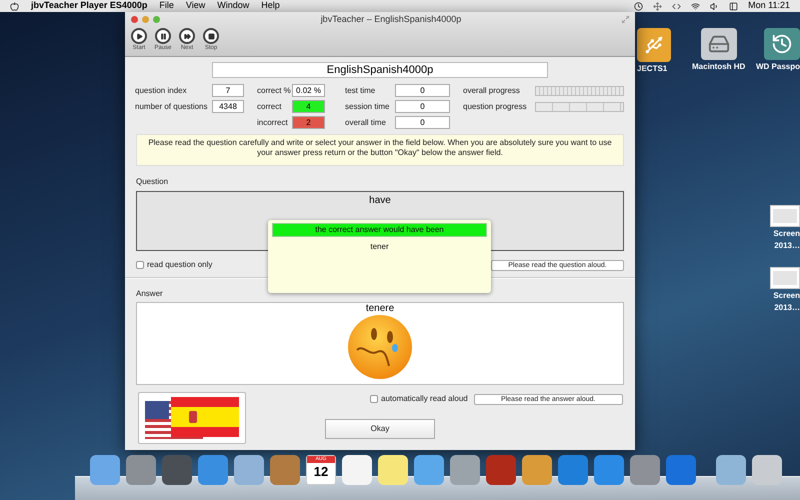 This screenshot has width=800, height=500. What do you see at coordinates (769, 6) in the screenshot?
I see `menu-clock: Mon 11:21` at bounding box center [769, 6].